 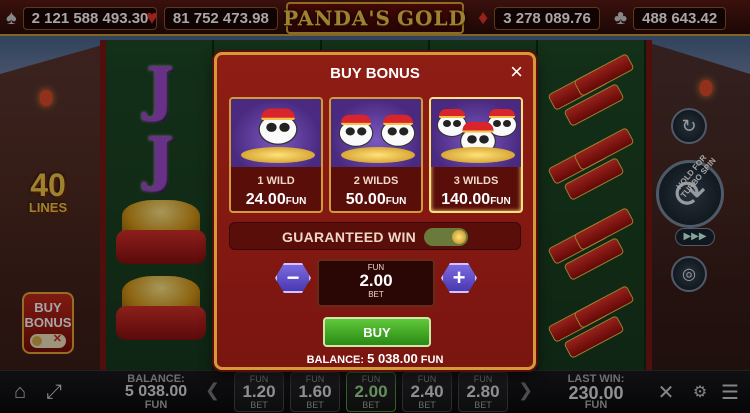 I want to click on bet-increase-button: +, so click(x=459, y=278).